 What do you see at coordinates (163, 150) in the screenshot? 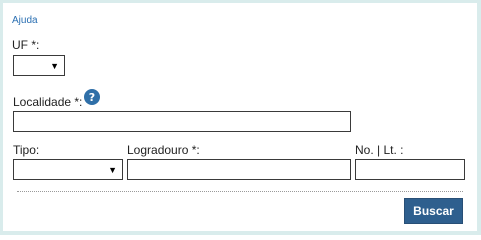
I see `logradouro-label: Logradouro *:` at bounding box center [163, 150].